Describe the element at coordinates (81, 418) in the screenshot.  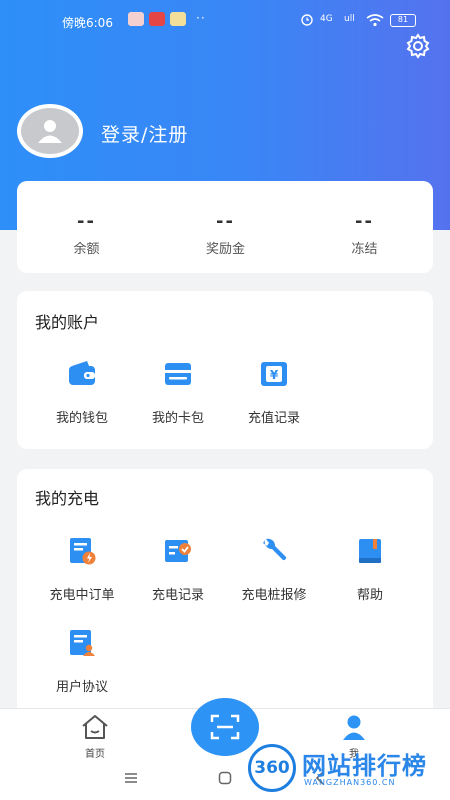
I see `my-wallet-label: 我的钱包` at that location.